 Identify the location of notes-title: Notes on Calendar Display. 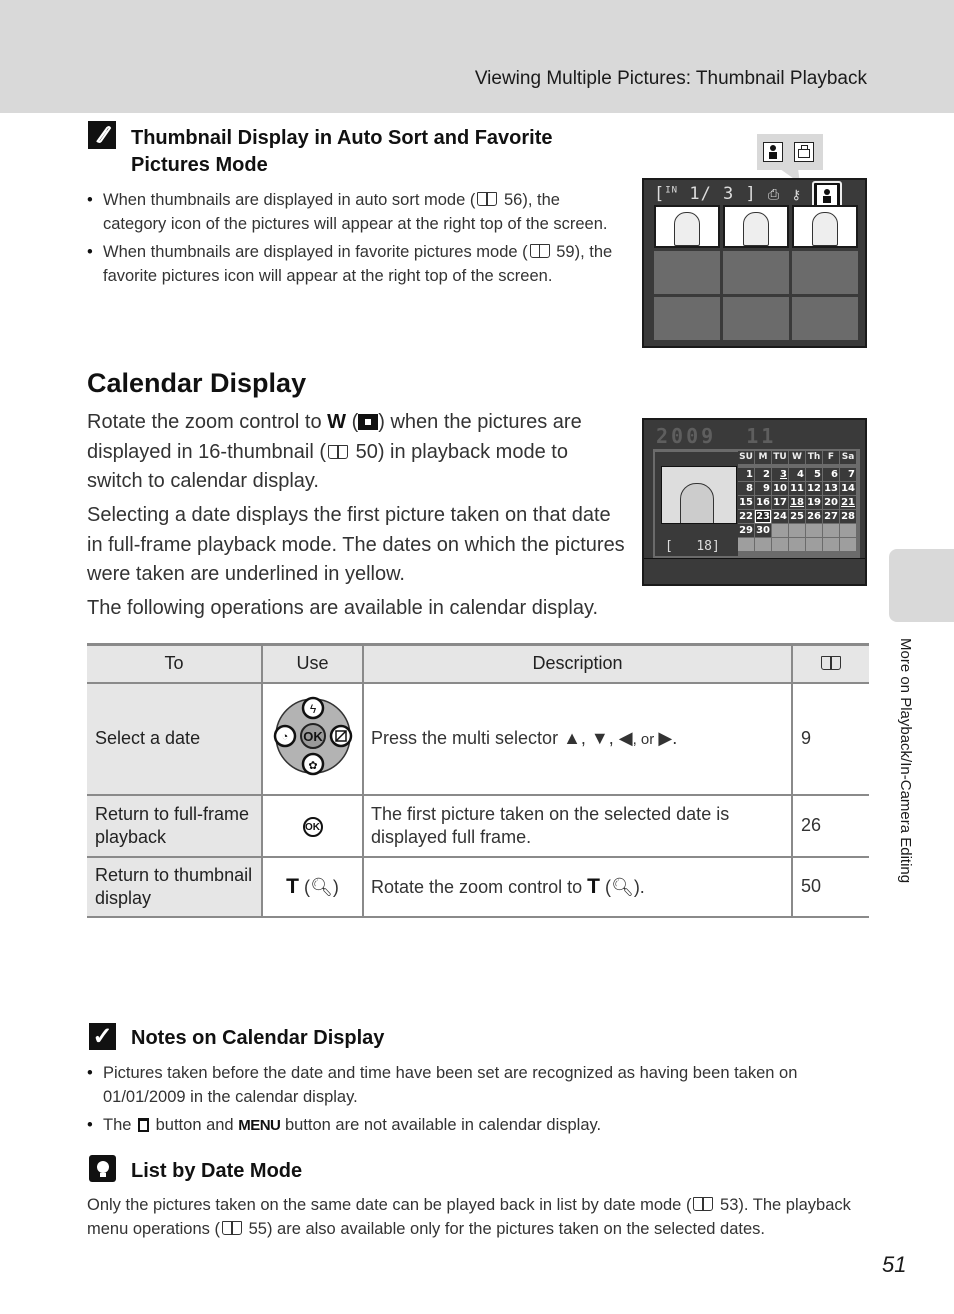
(258, 1038).